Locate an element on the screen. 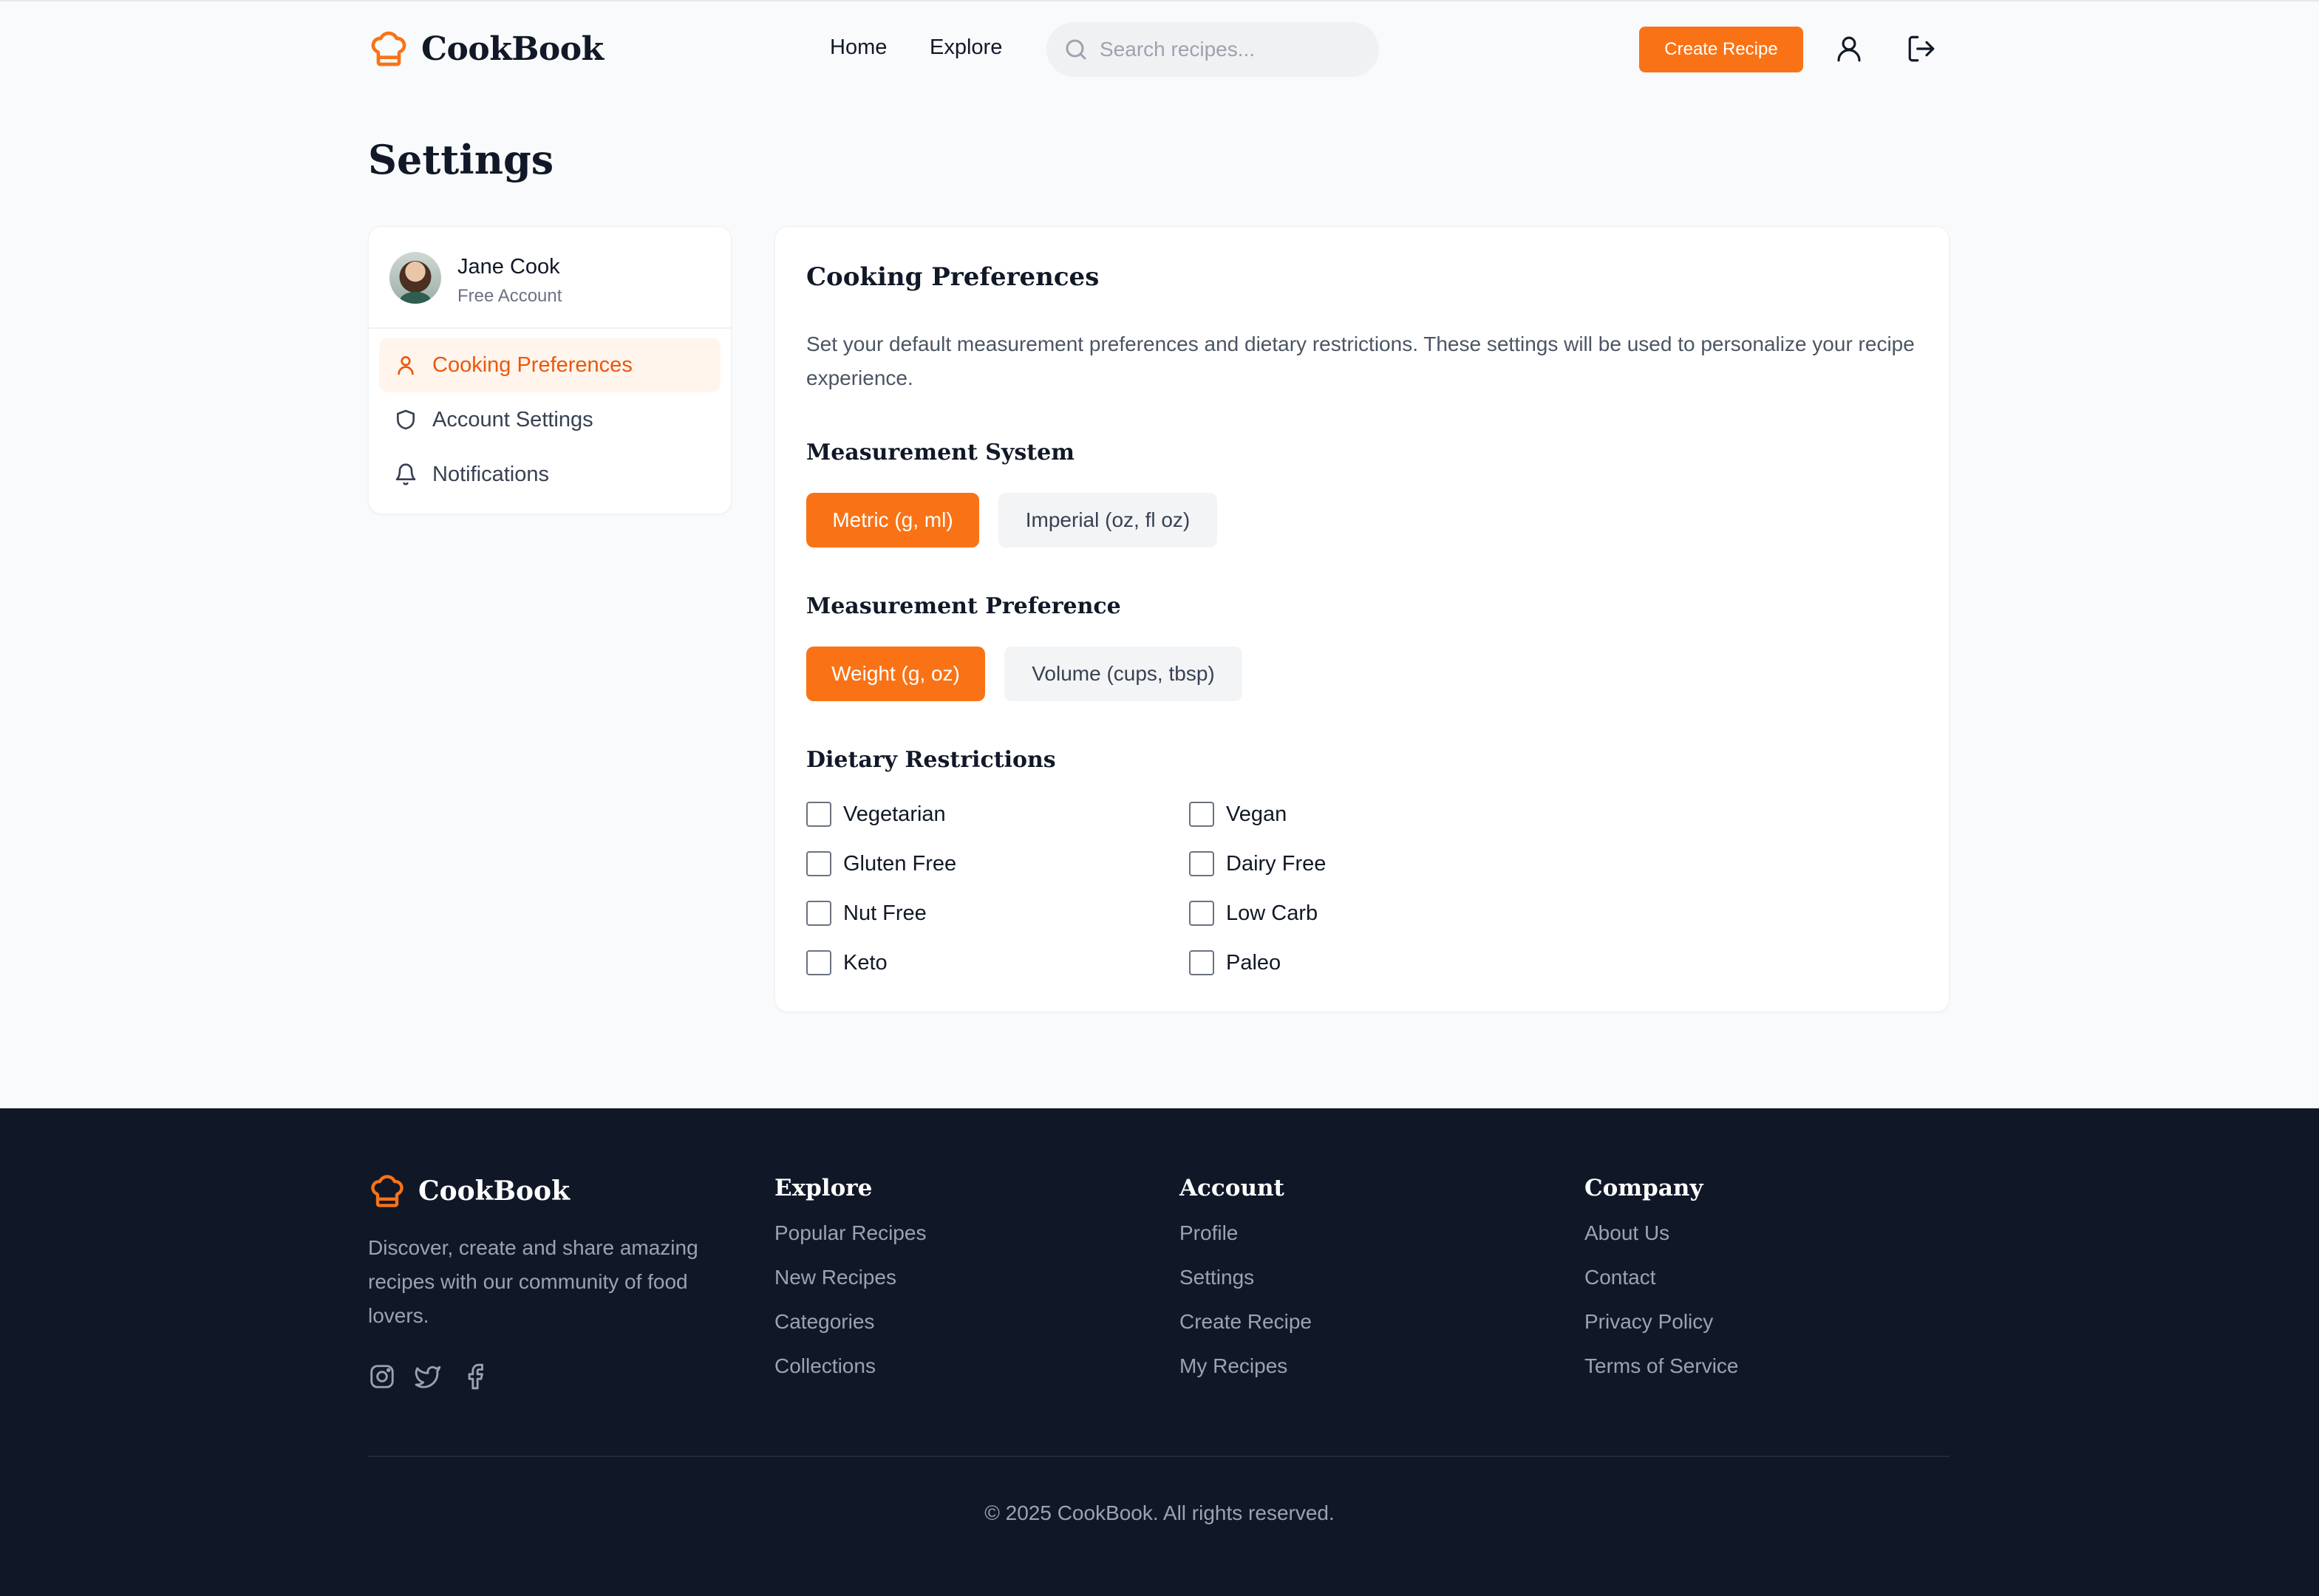  search-bar is located at coordinates (1212, 49).